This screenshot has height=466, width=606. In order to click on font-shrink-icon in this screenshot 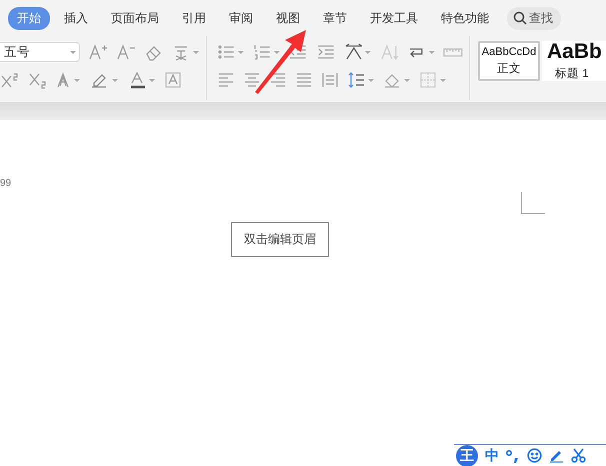, I will do `click(126, 52)`.